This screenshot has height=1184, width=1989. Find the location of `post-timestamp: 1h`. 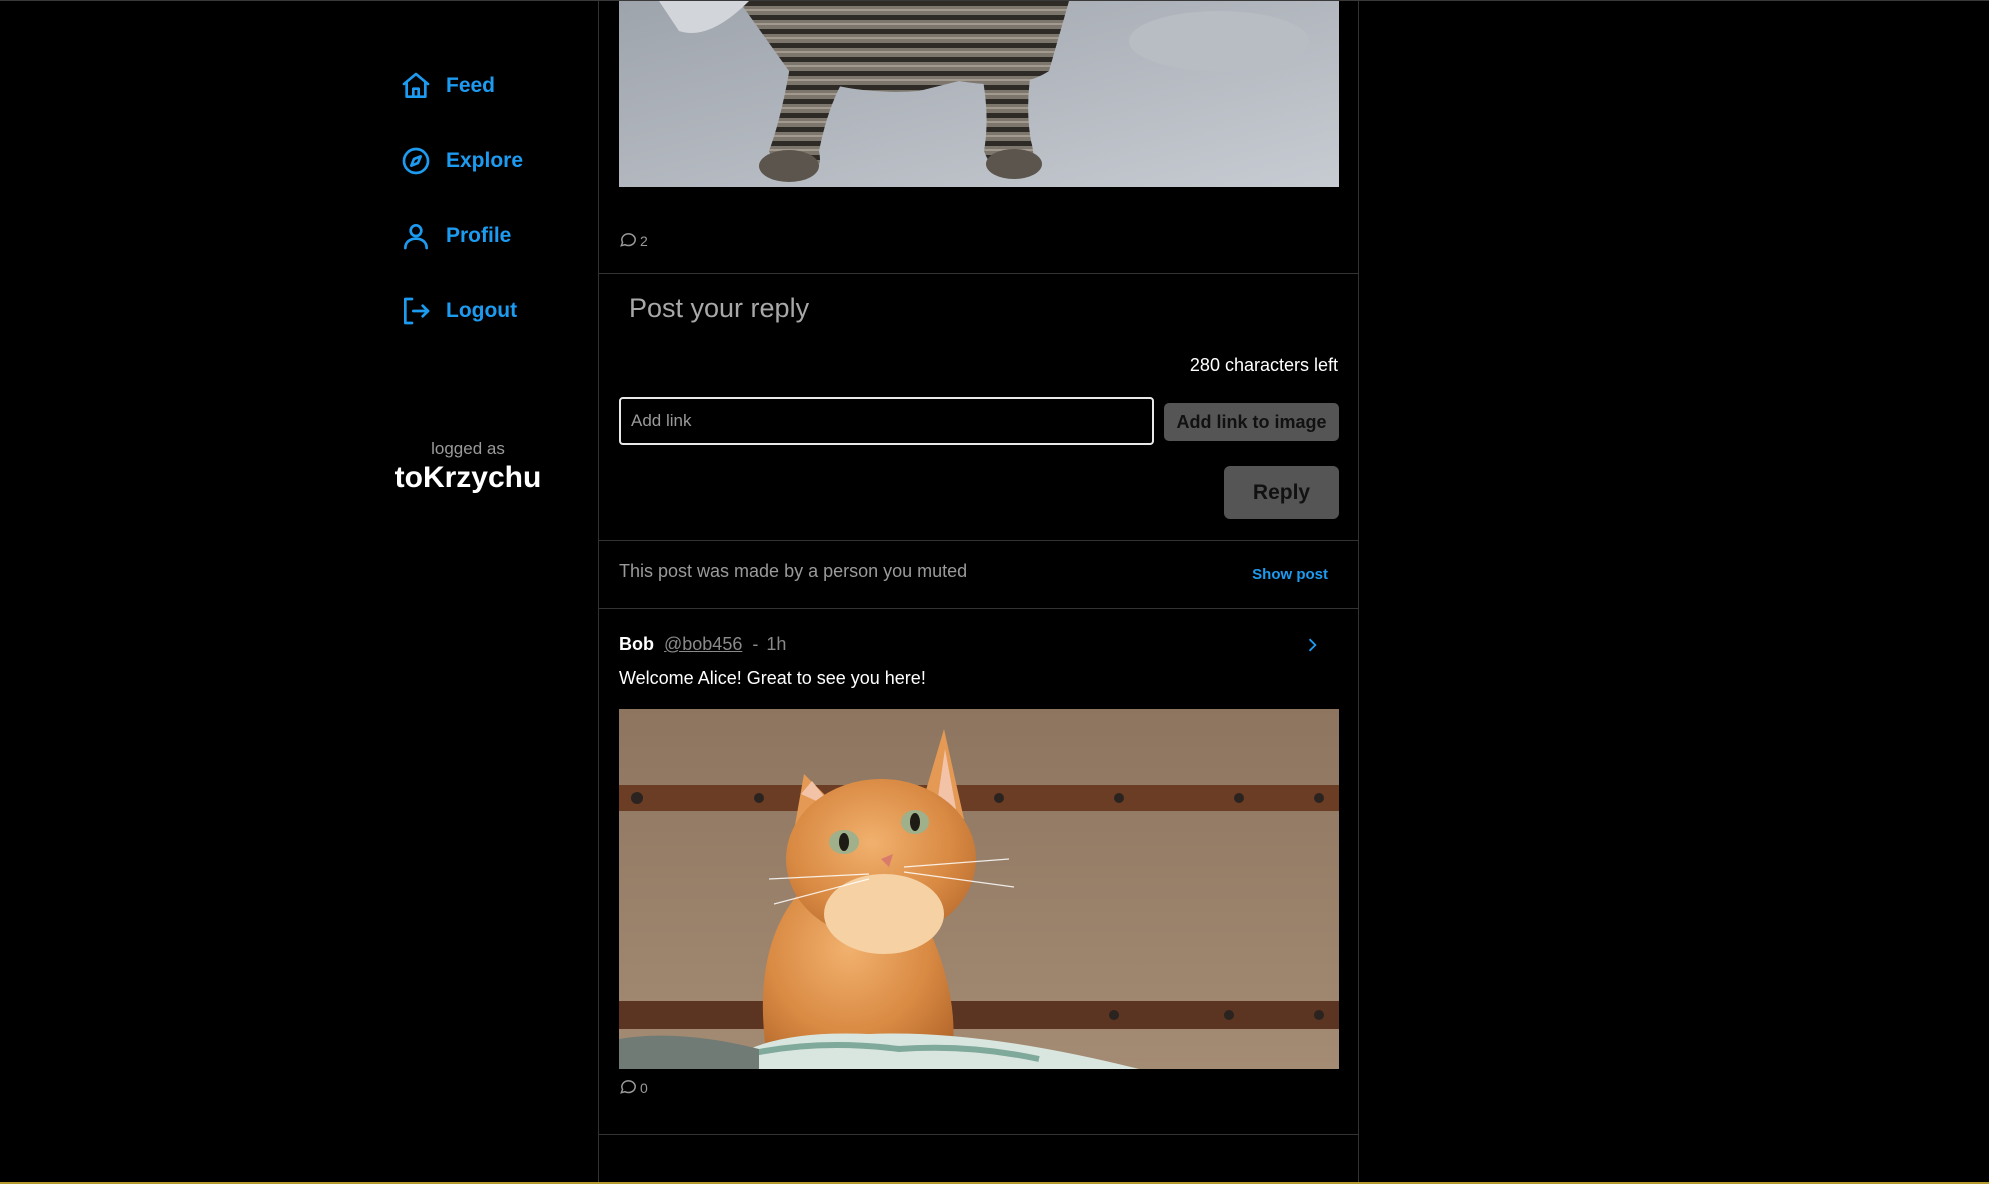

post-timestamp: 1h is located at coordinates (776, 644).